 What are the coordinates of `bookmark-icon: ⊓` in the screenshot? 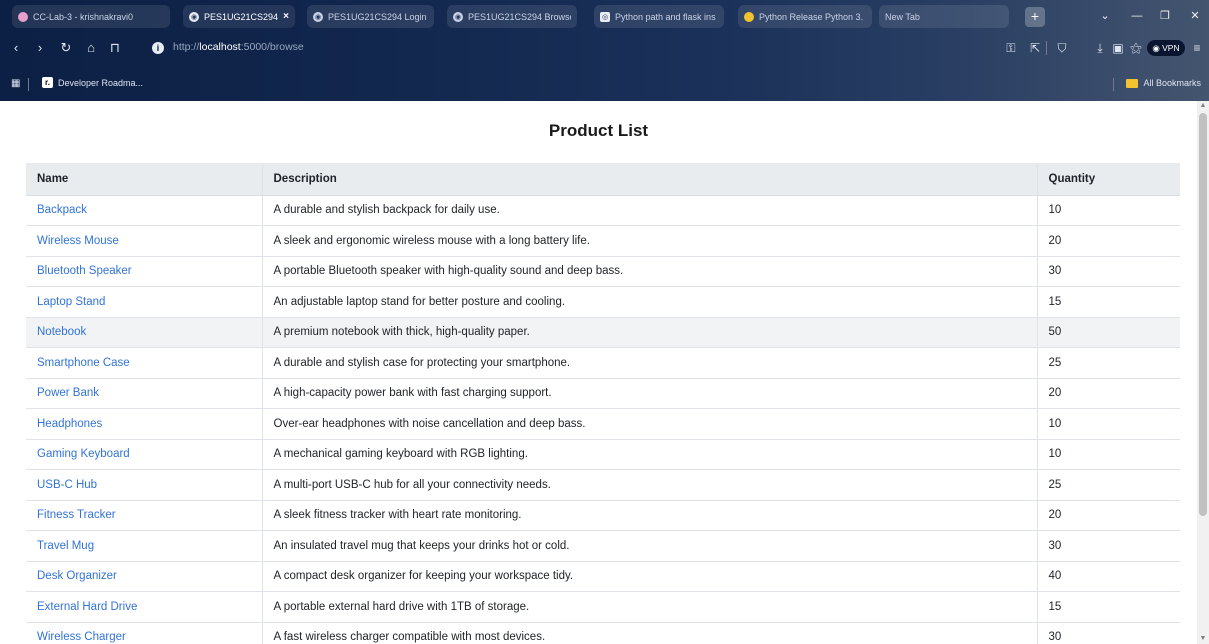 It's located at (115, 48).